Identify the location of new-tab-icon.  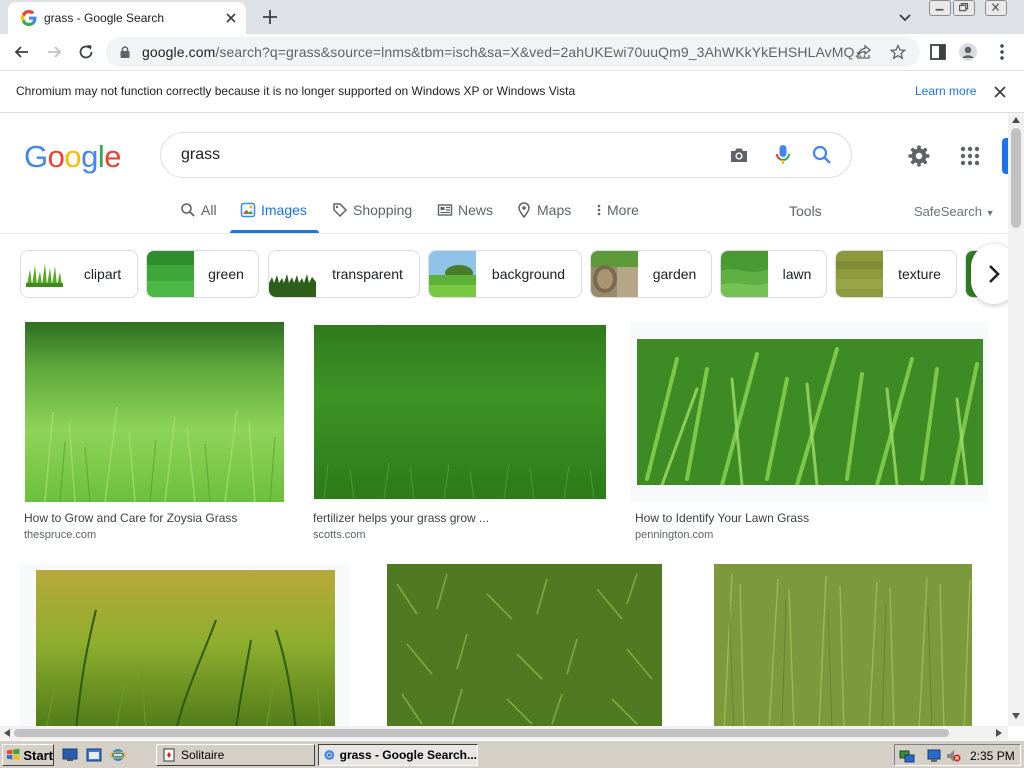
(270, 17).